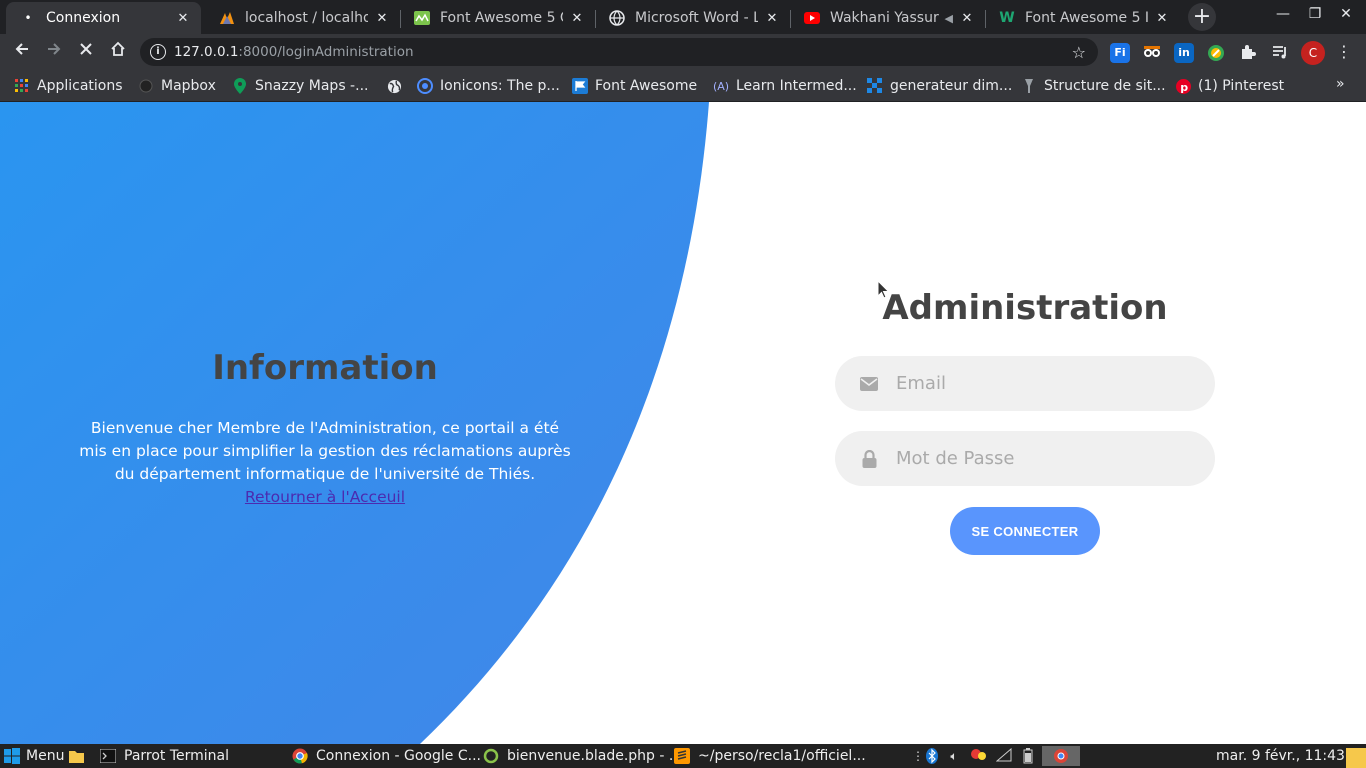  What do you see at coordinates (1344, 52) in the screenshot?
I see `browser-menu-icon: ⋮` at bounding box center [1344, 52].